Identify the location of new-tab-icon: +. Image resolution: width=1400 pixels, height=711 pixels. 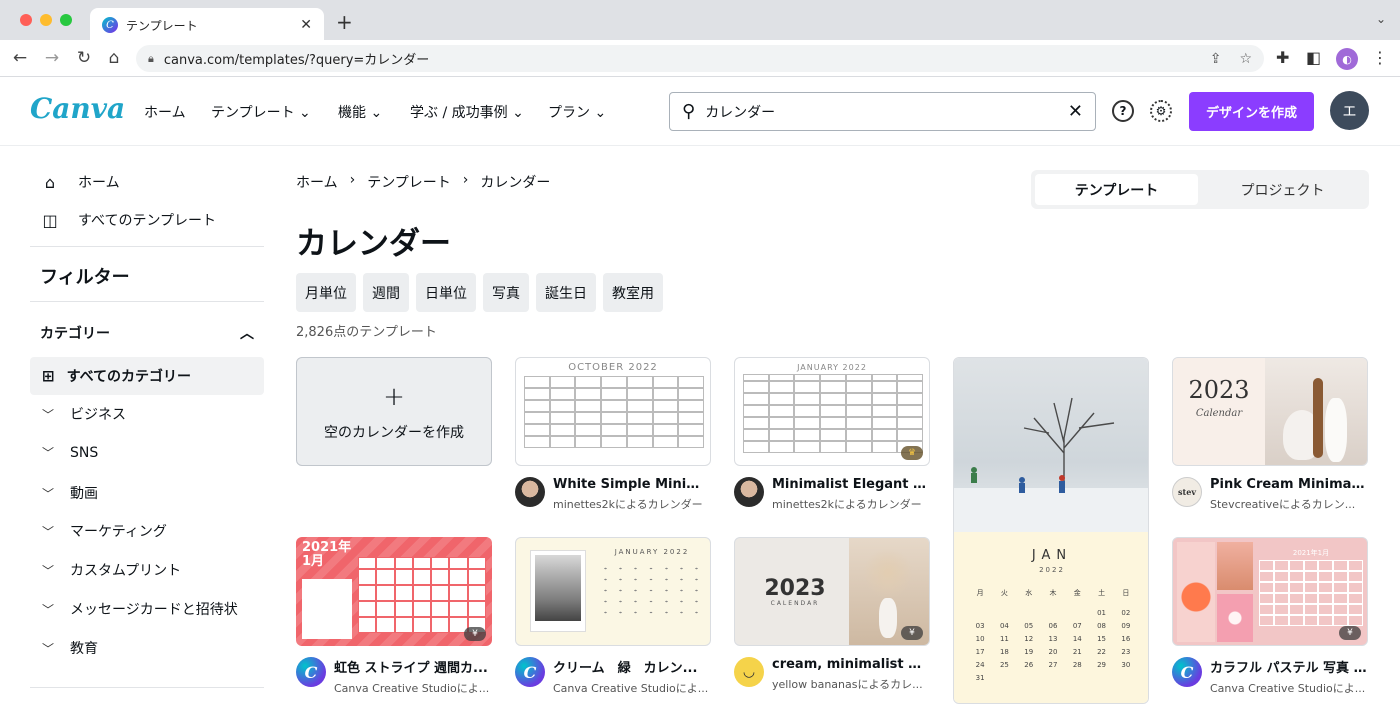
(344, 22).